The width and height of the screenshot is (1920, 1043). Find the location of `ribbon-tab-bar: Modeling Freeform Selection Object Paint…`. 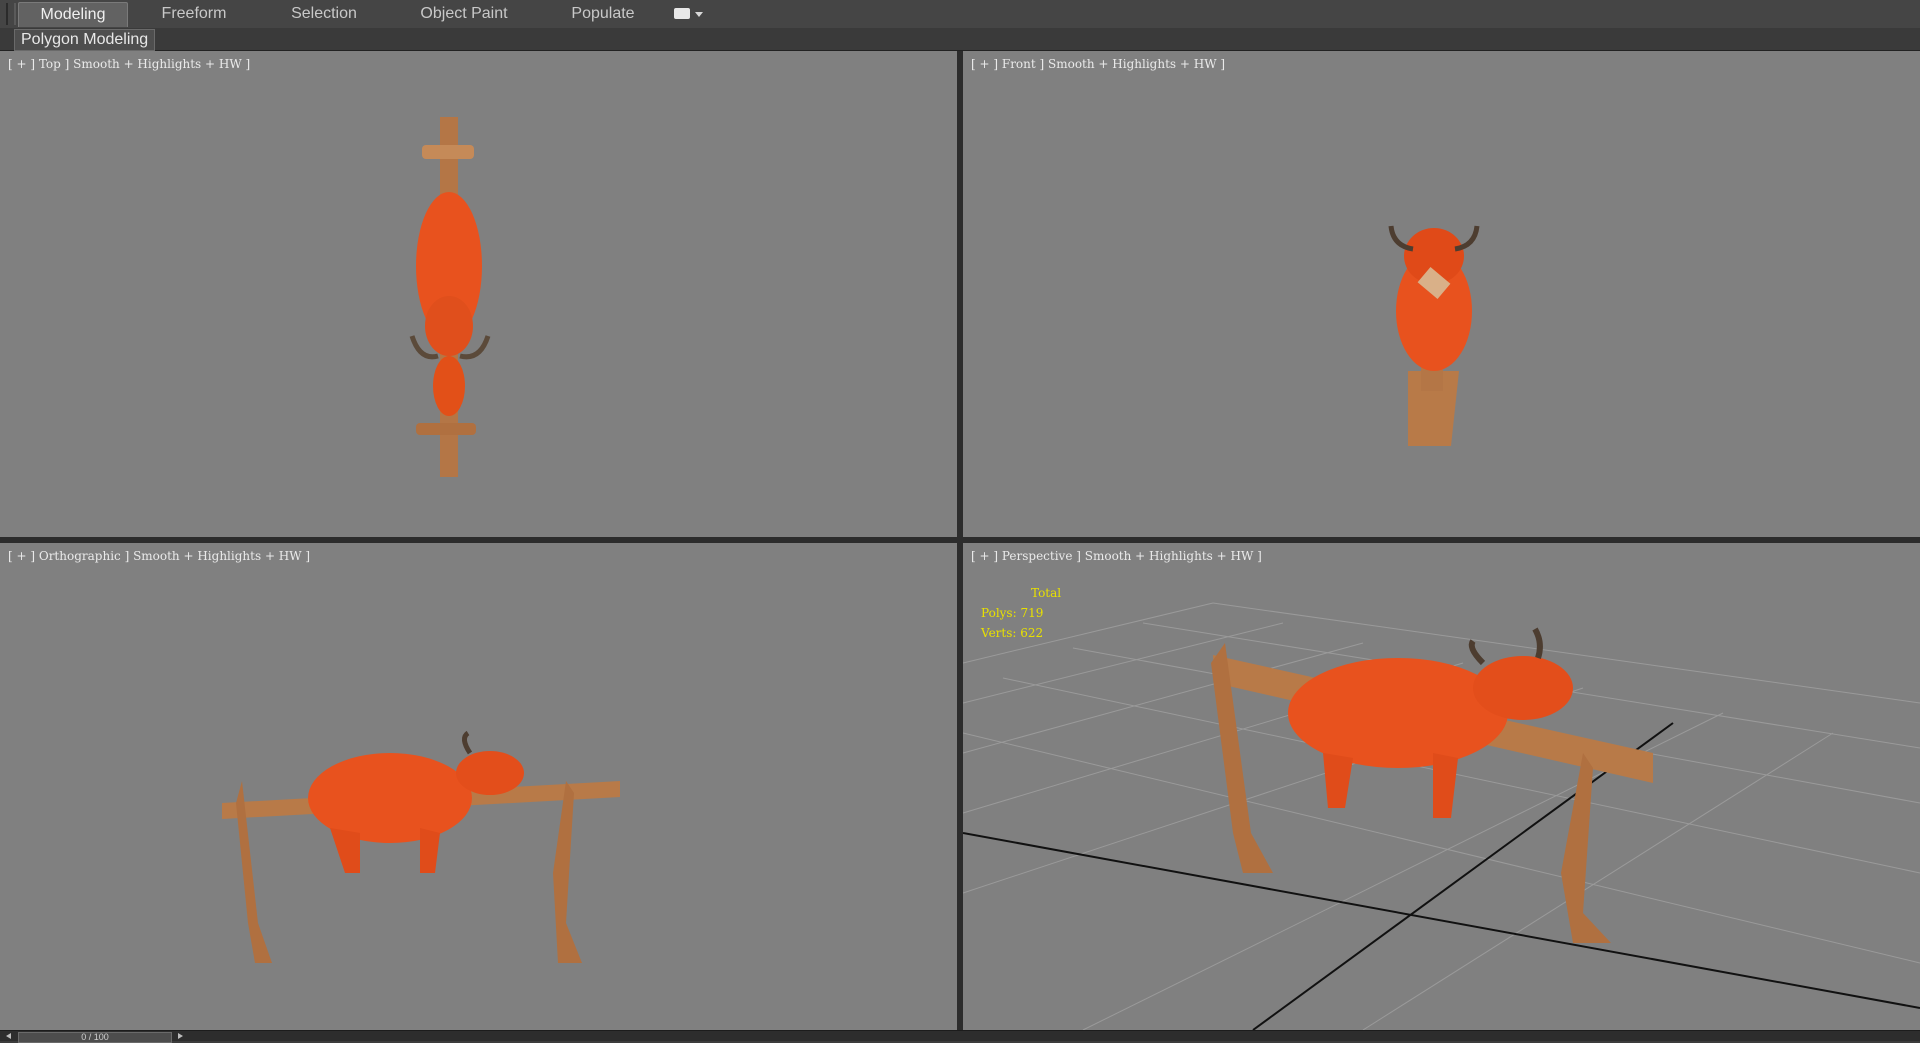

ribbon-tab-bar: Modeling Freeform Selection Object Paint… is located at coordinates (960, 14).